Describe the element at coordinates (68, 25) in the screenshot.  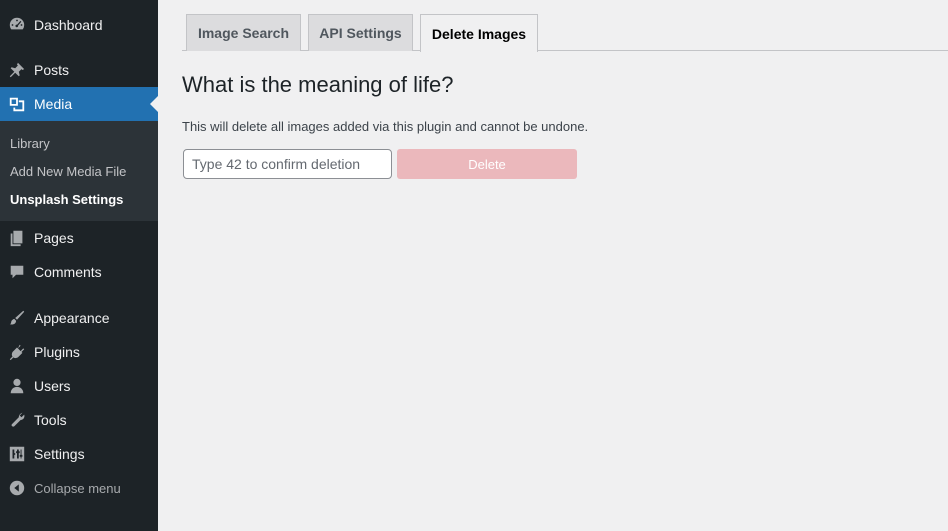
I see `menu-label: Dashboard` at that location.